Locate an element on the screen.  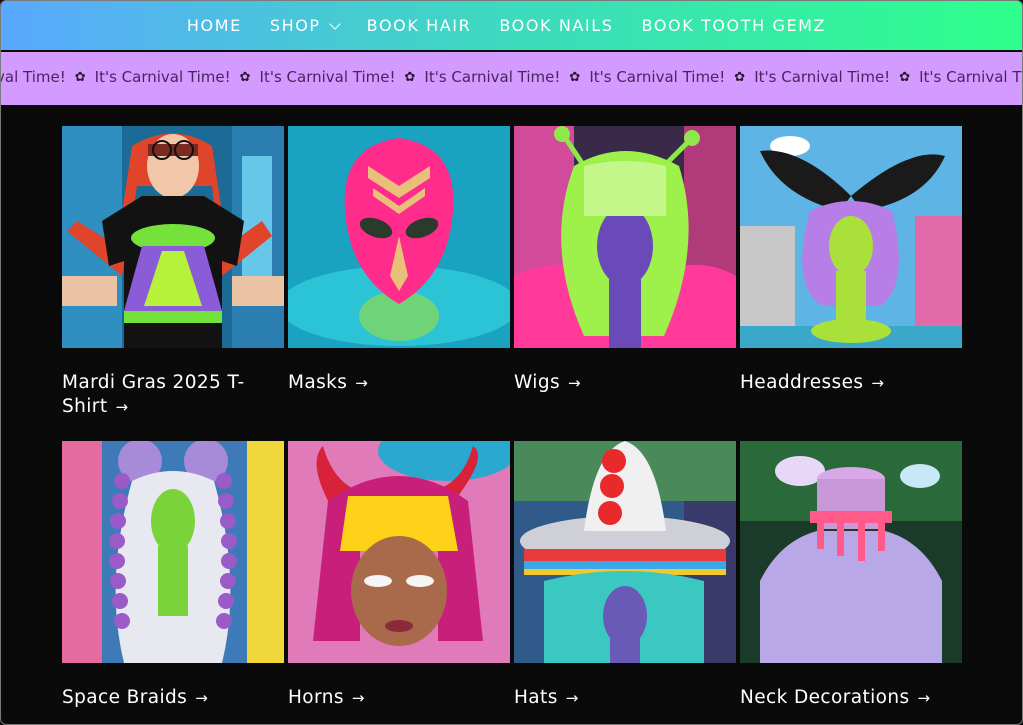
collection-title: Headdresses → is located at coordinates (840, 383).